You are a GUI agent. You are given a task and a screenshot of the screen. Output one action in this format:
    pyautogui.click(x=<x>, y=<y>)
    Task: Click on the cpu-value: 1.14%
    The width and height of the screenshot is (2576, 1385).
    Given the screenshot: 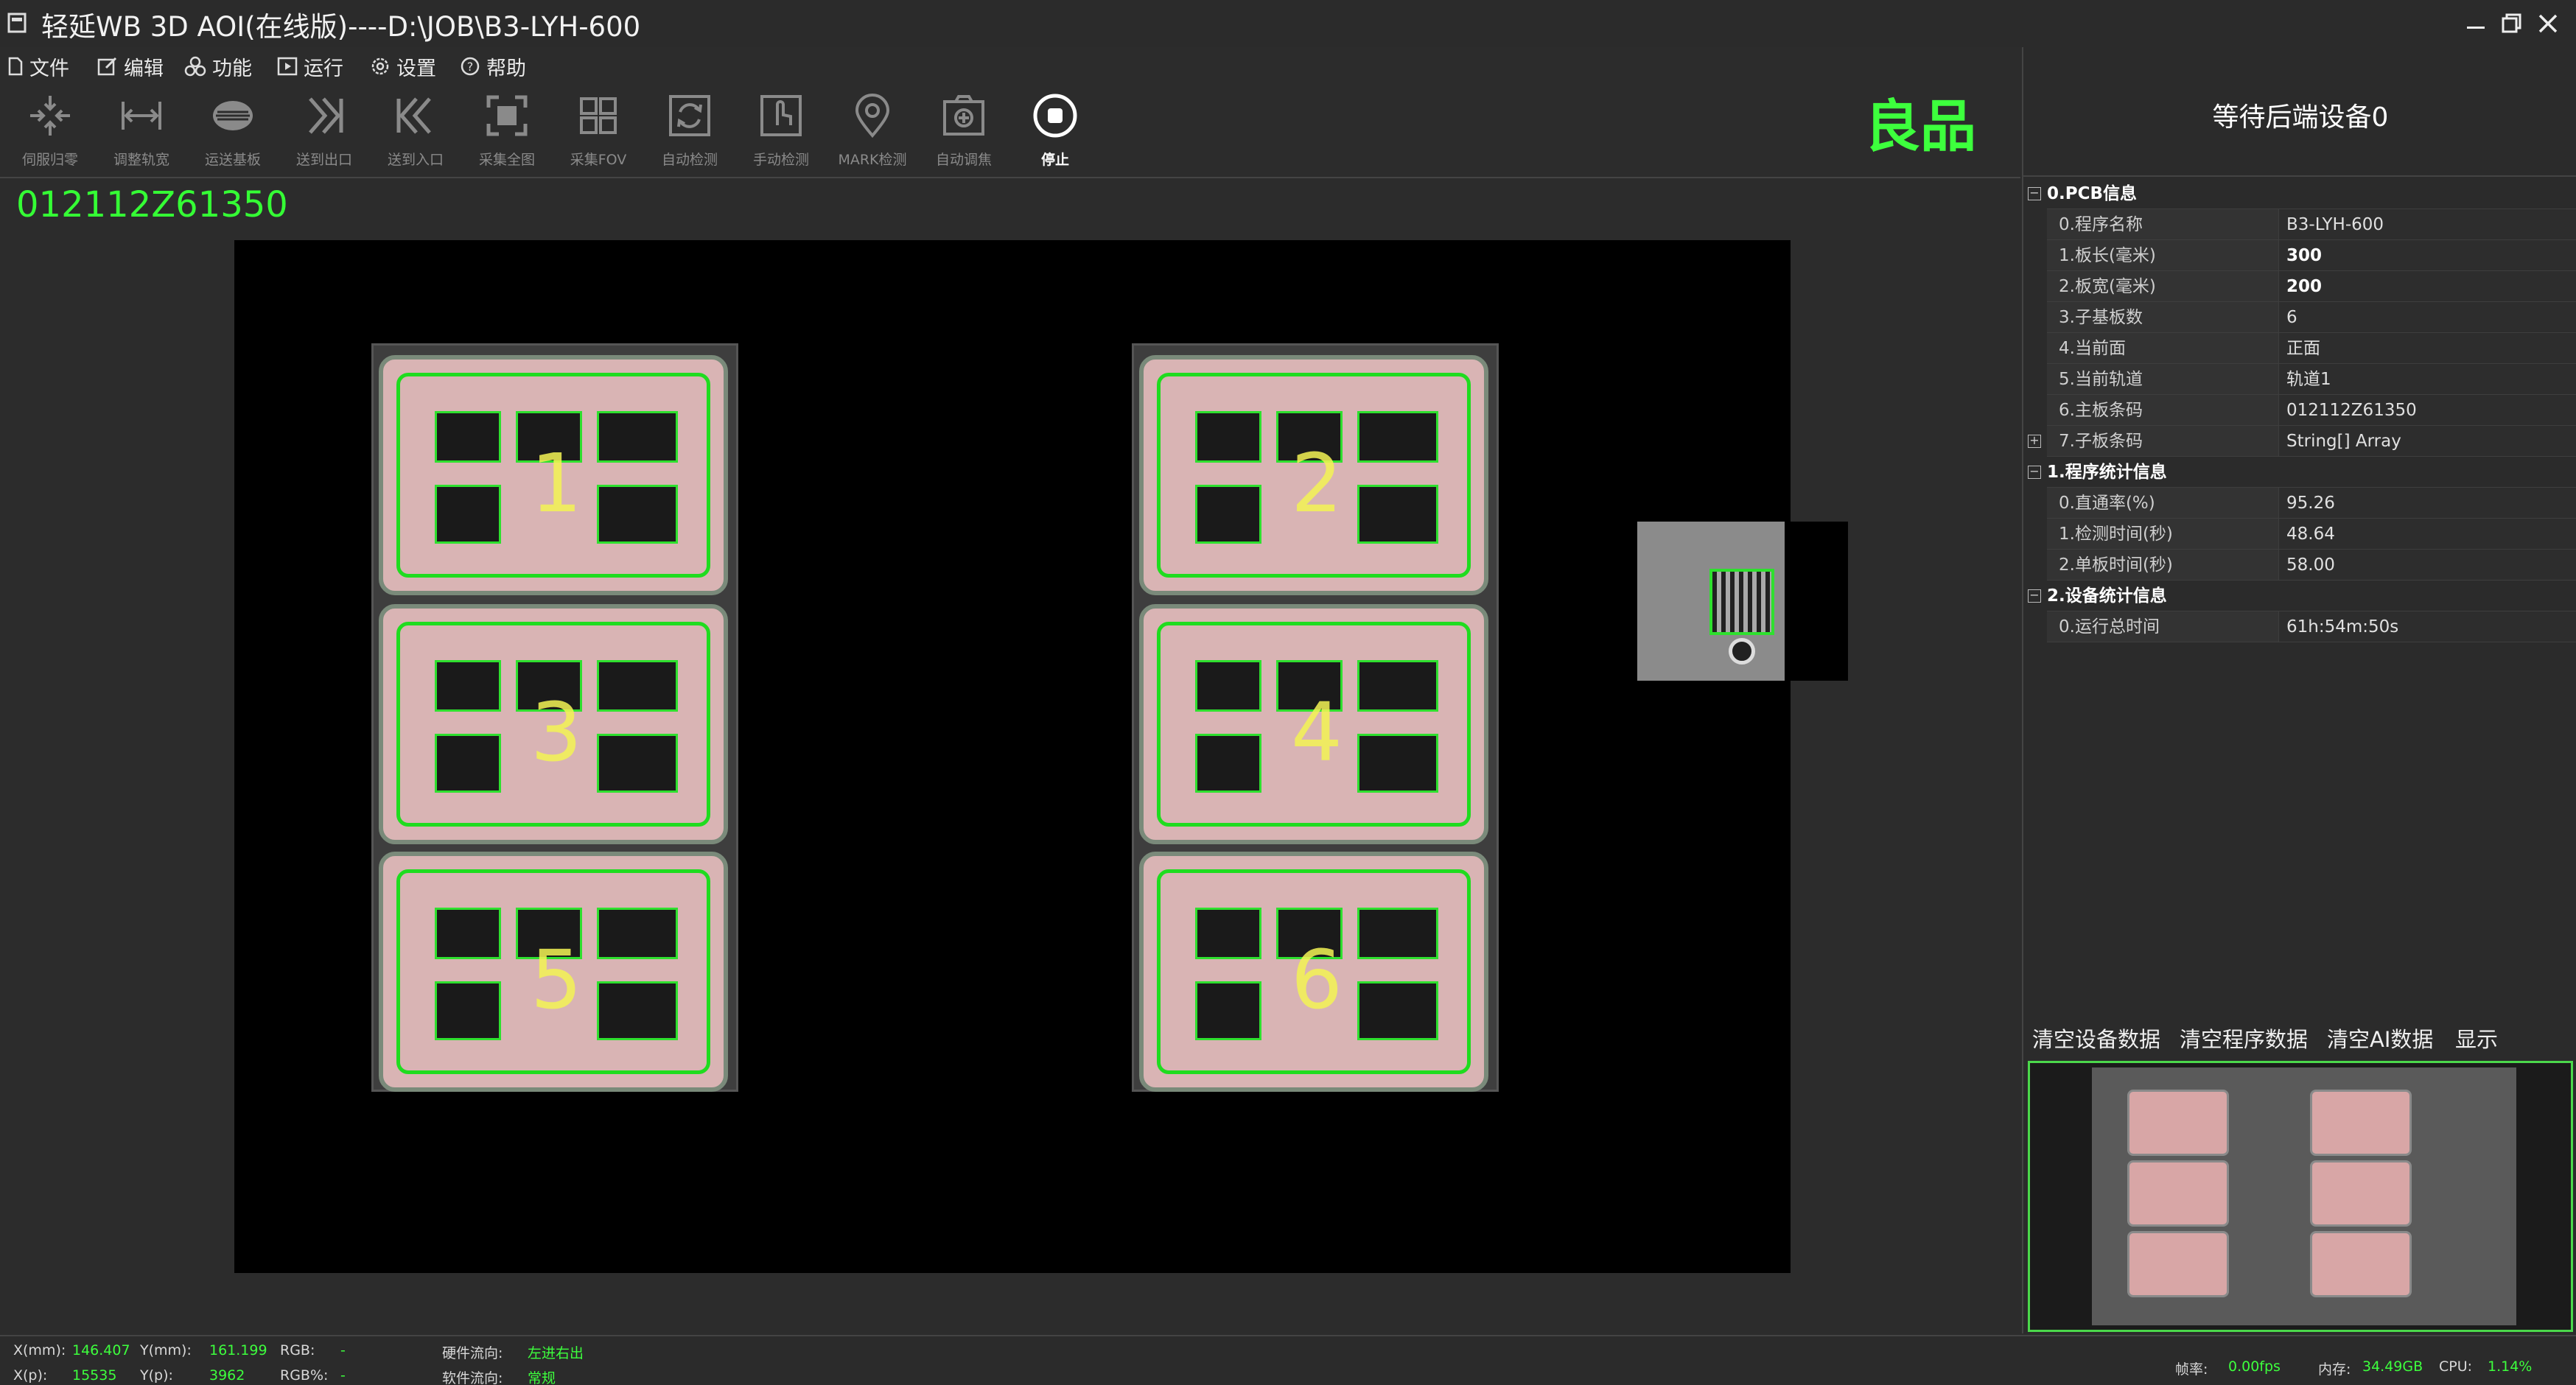 What is the action you would take?
    pyautogui.click(x=2510, y=1366)
    